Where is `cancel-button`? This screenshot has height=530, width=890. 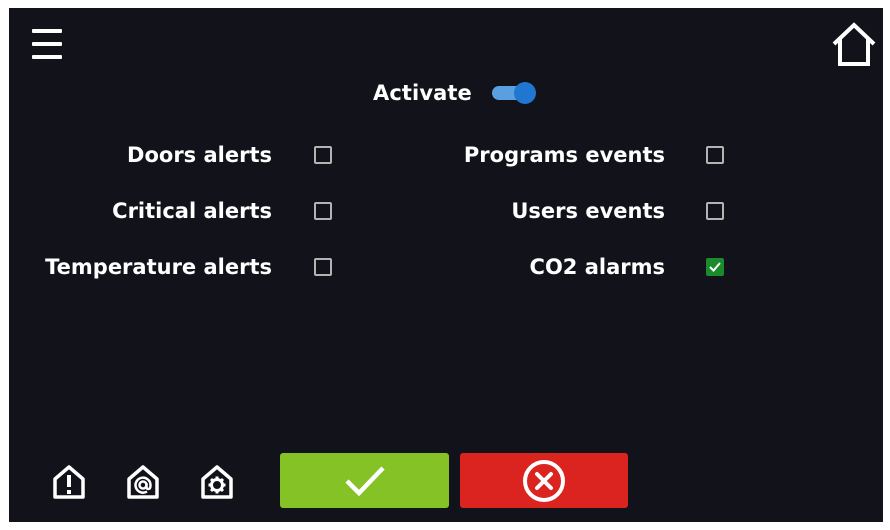 cancel-button is located at coordinates (544, 480).